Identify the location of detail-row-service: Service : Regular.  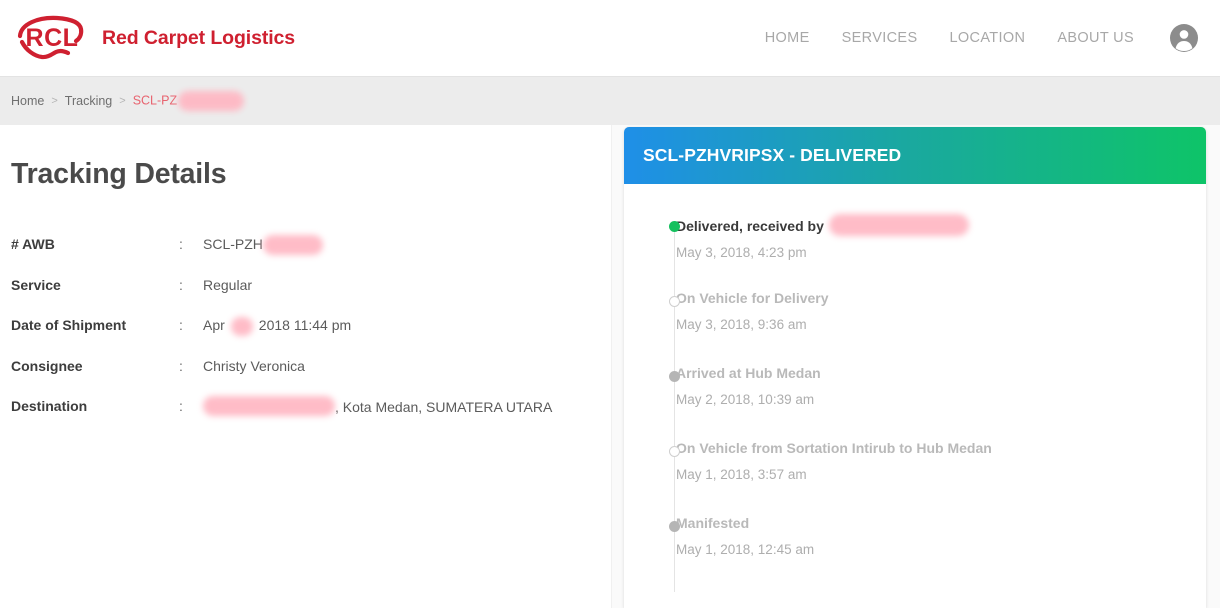
(311, 295).